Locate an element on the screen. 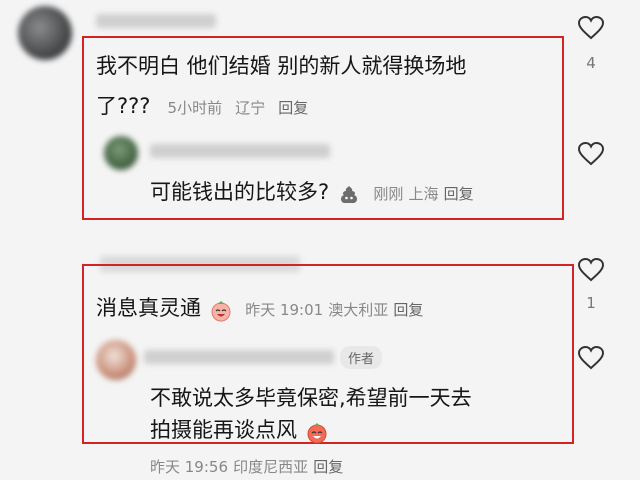  reply-text: 不敢说太多毕竟保密,希望前一天去 is located at coordinates (311, 398).